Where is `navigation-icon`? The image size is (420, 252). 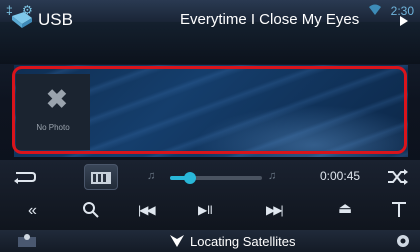
navigation-icon is located at coordinates (29, 241).